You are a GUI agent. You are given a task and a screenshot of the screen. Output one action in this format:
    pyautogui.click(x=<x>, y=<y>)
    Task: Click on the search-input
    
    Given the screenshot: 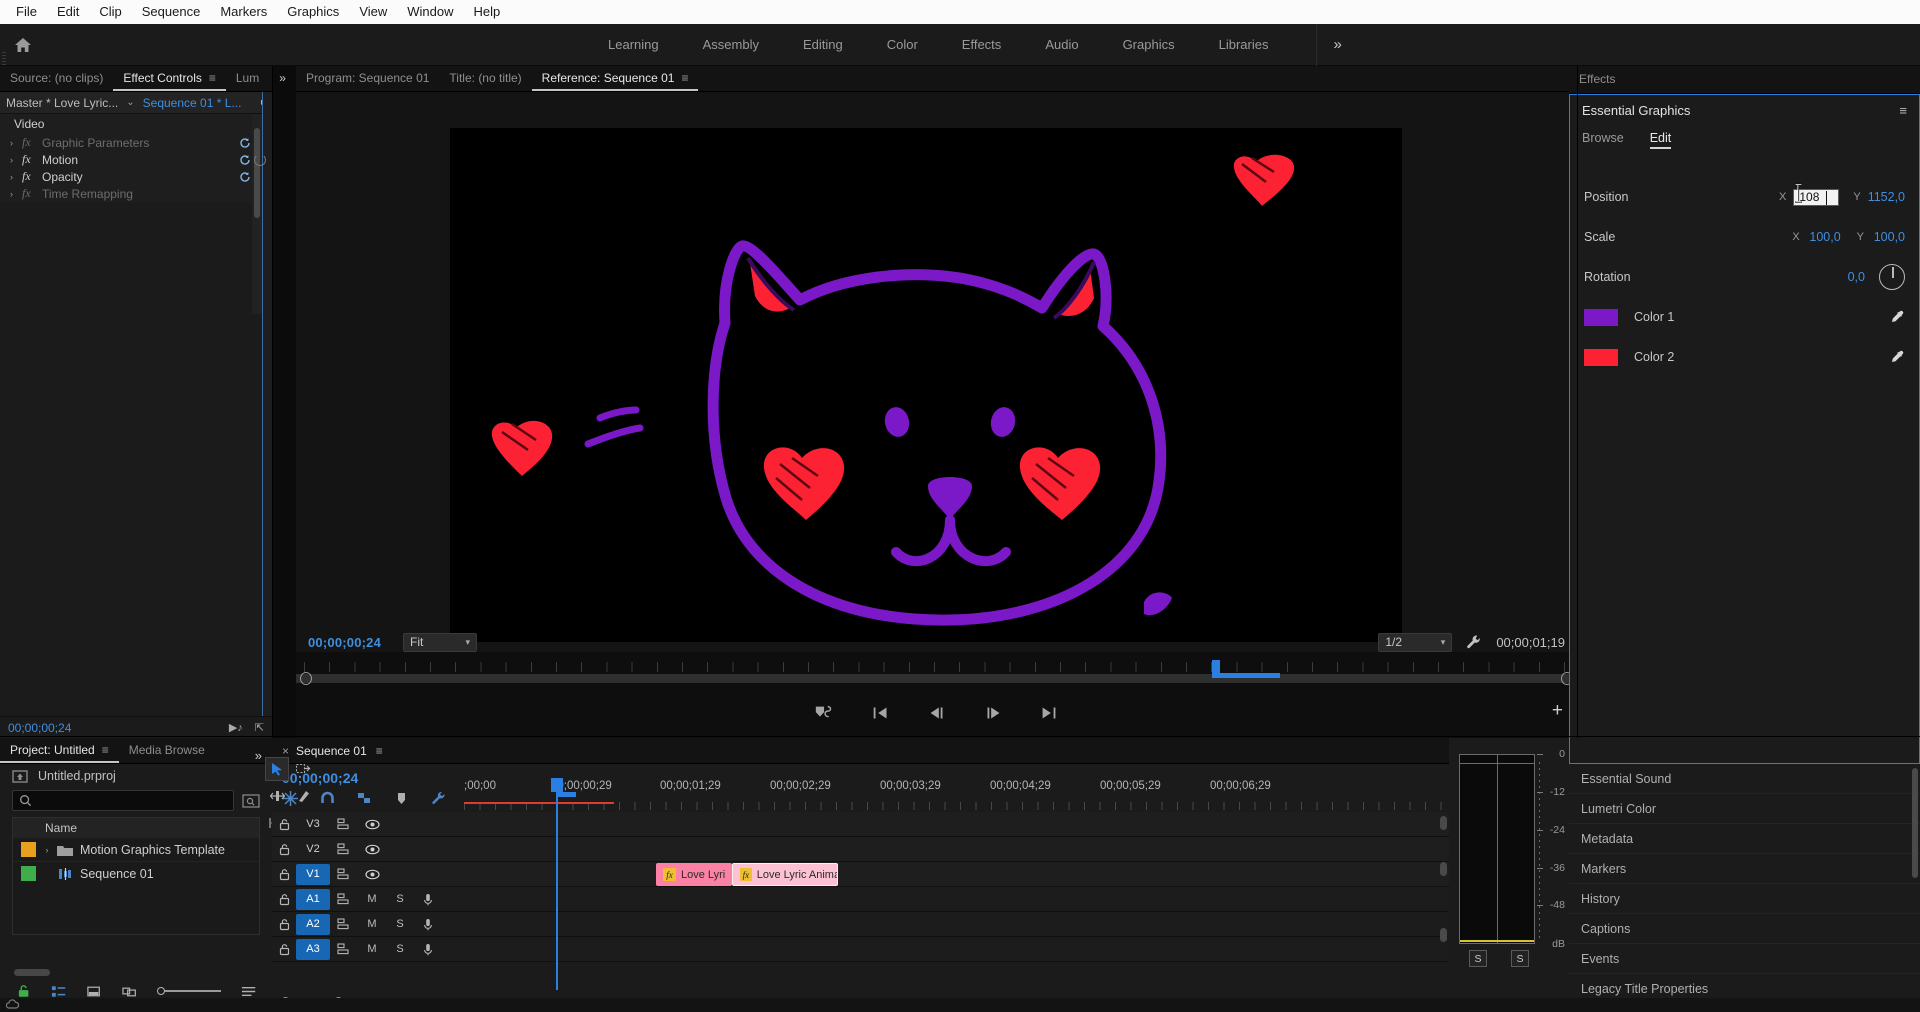 What is the action you would take?
    pyautogui.click(x=123, y=800)
    